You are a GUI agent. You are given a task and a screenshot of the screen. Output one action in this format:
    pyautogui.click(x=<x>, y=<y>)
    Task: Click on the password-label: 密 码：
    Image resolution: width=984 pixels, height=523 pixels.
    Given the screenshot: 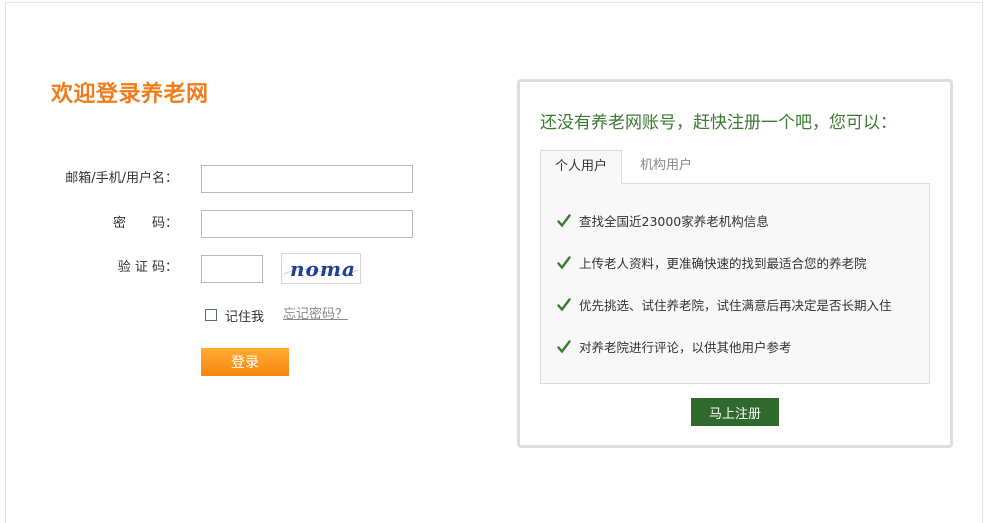 What is the action you would take?
    pyautogui.click(x=145, y=223)
    